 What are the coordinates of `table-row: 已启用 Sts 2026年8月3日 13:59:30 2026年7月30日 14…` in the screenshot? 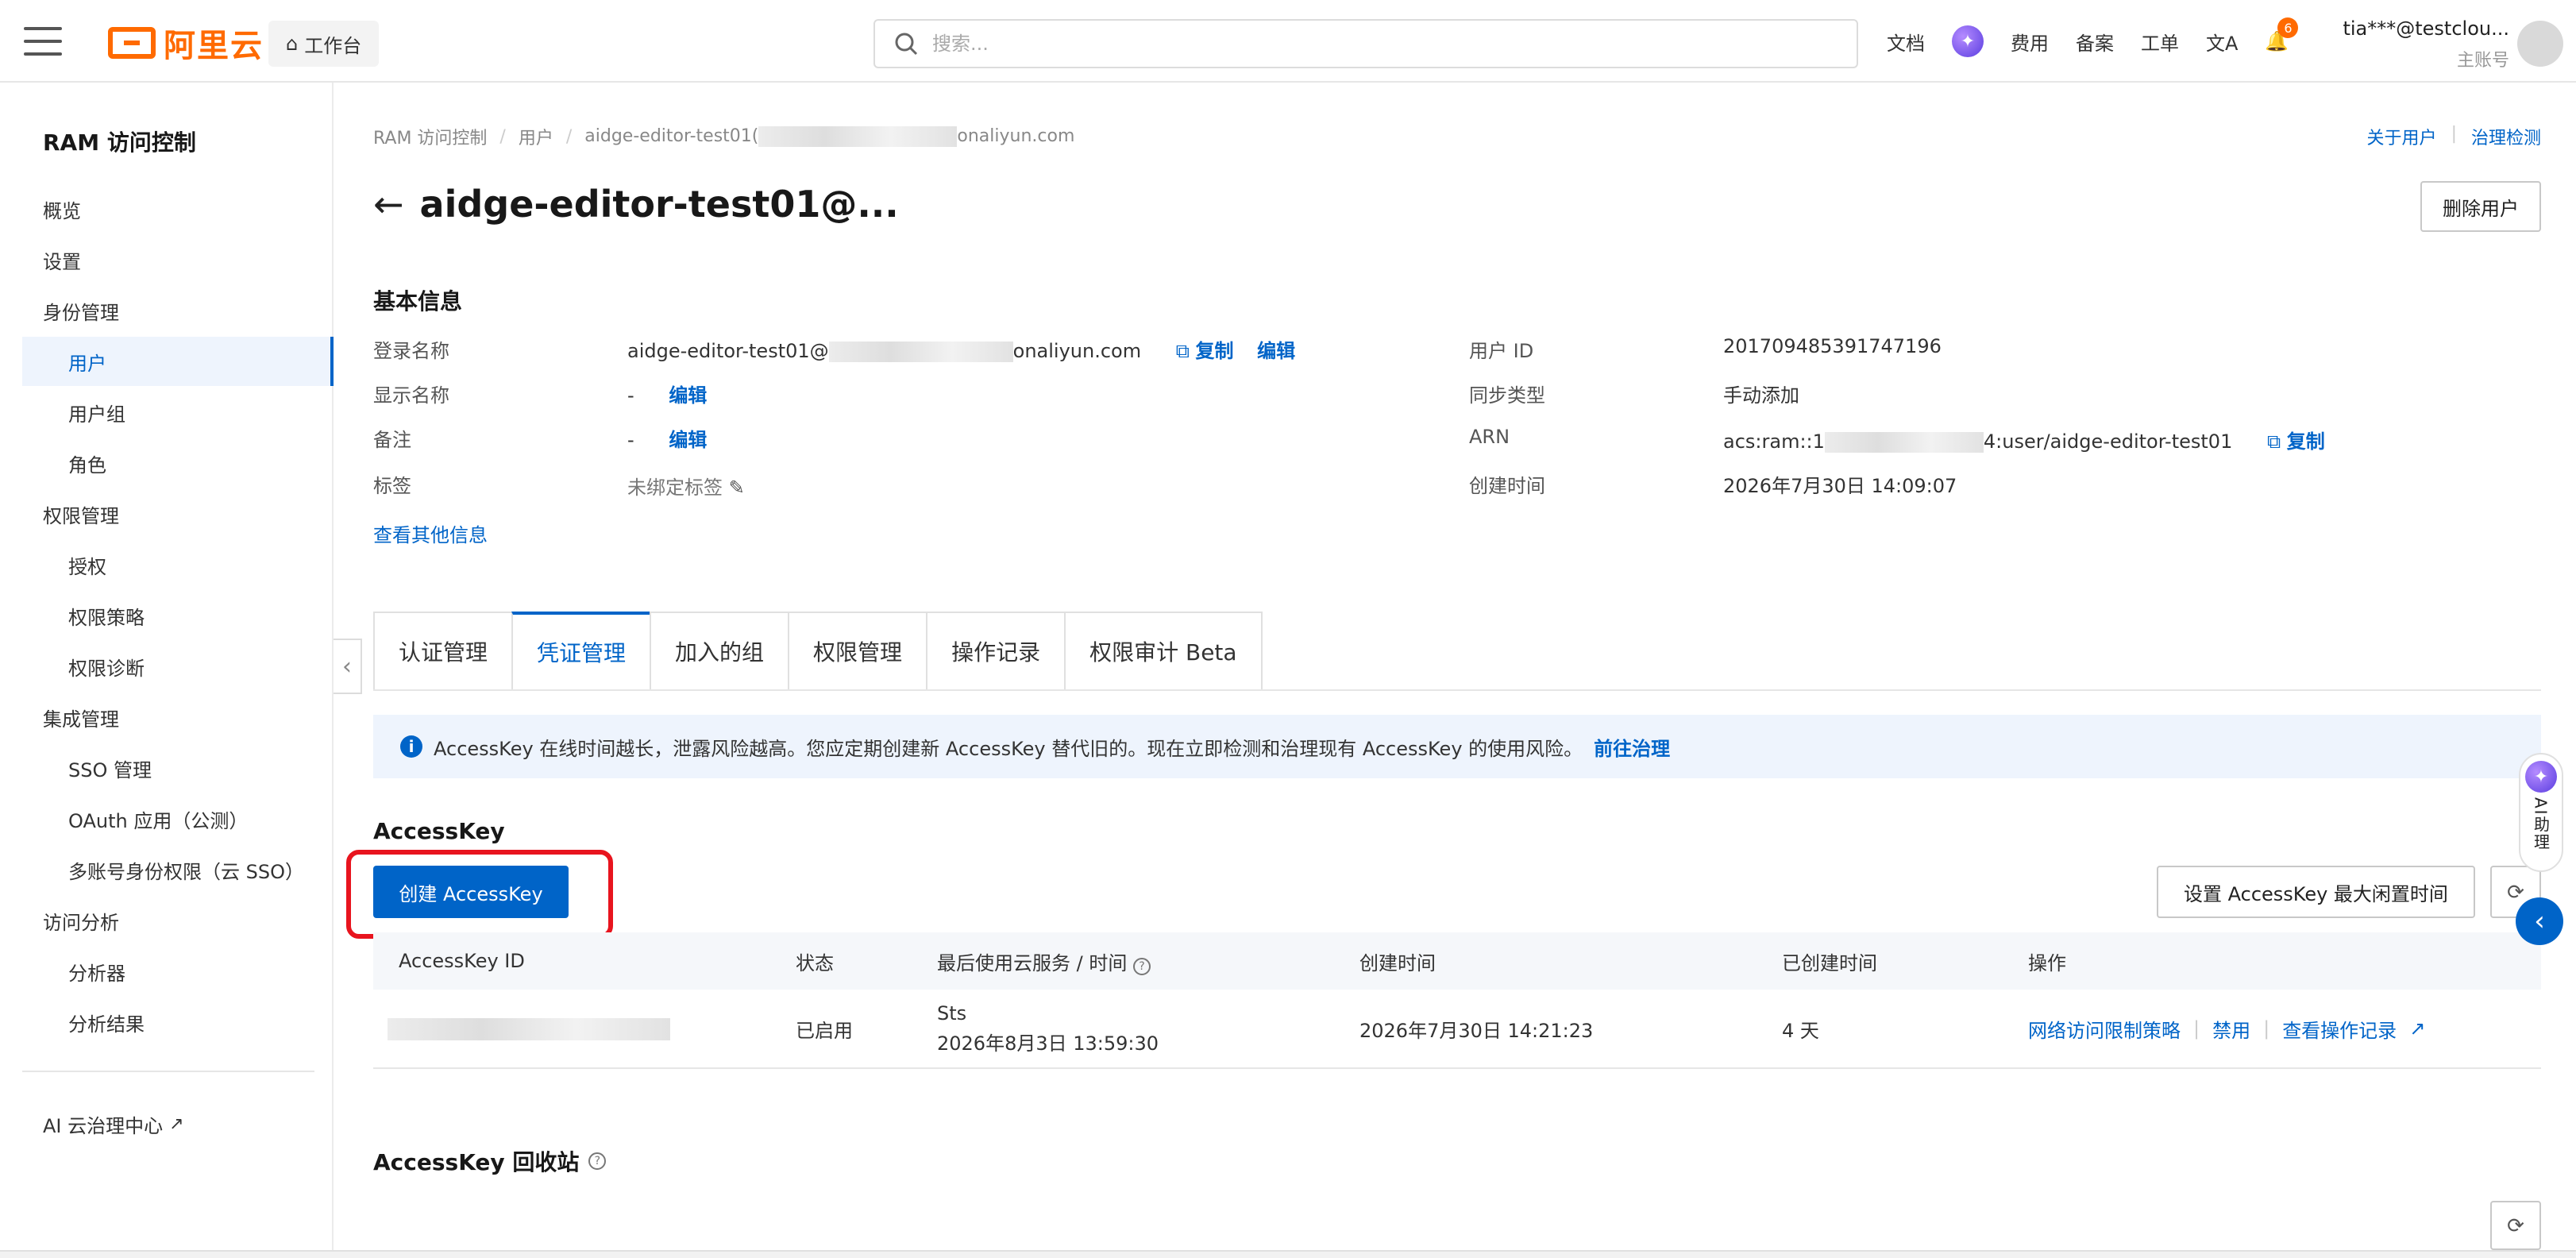 It's located at (1457, 1030).